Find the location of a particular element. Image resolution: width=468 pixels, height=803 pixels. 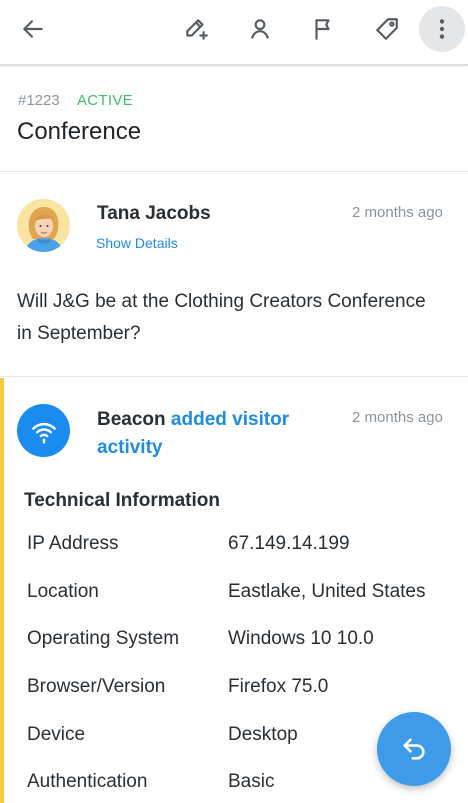

info-label: Authentication is located at coordinates (87, 781).